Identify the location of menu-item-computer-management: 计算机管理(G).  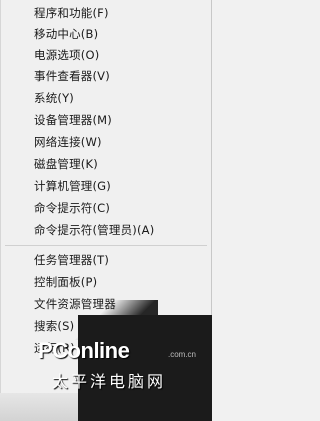
(72, 186).